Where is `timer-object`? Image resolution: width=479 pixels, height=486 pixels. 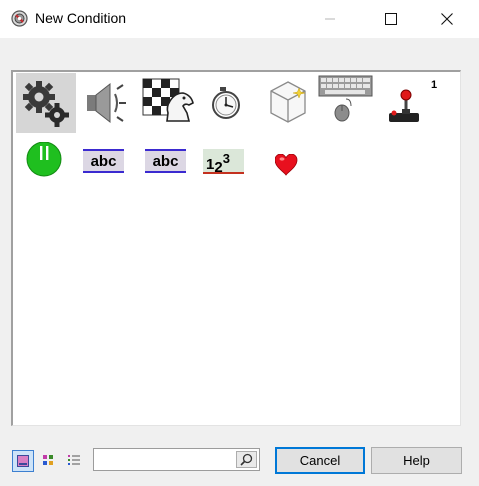
timer-object is located at coordinates (235, 103).